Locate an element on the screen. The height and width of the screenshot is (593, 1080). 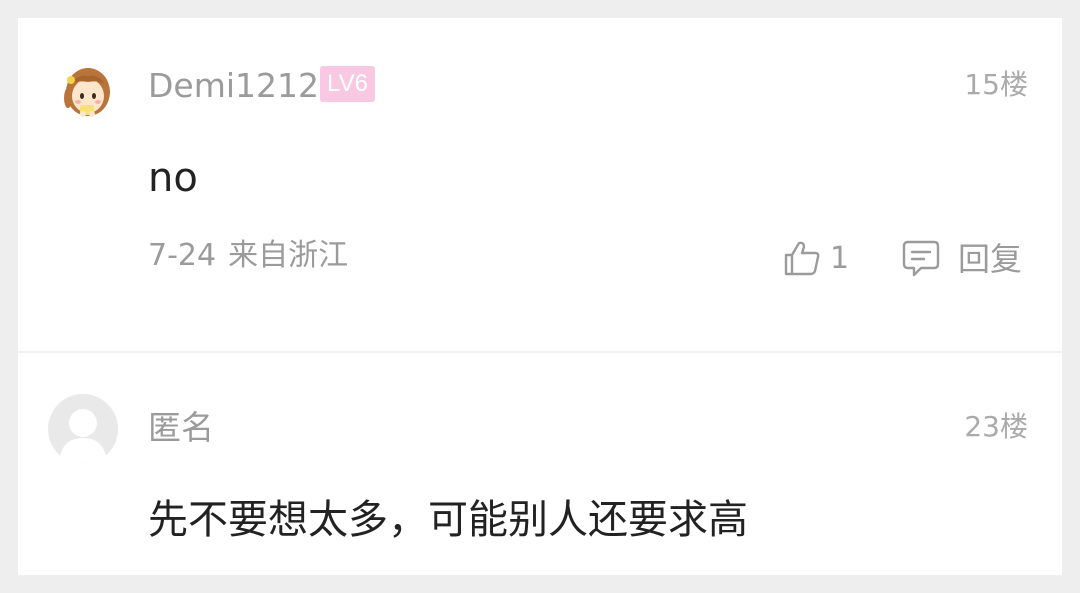
like-button is located at coordinates (802, 258).